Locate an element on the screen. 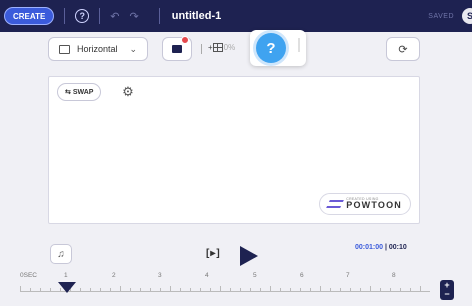 This screenshot has height=306, width=472. tick-label: 3 is located at coordinates (160, 275).